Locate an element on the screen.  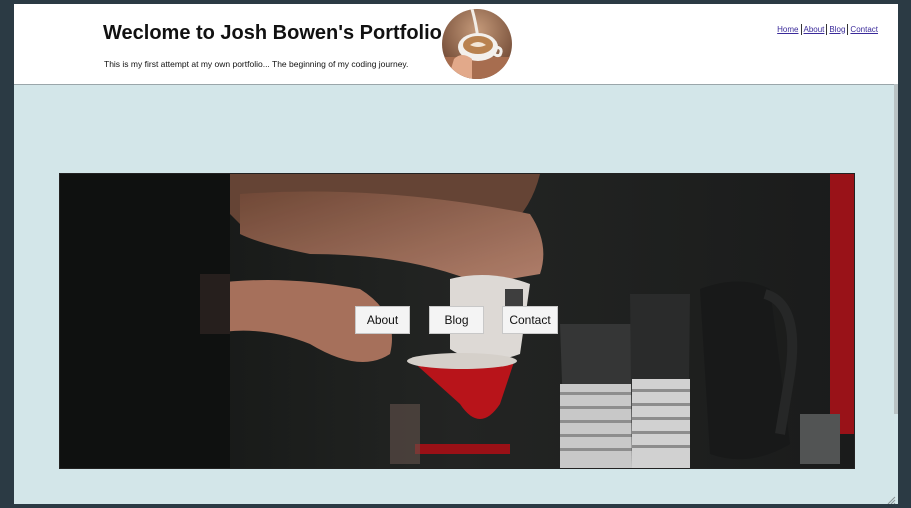
vertical-scrollbar is located at coordinates (896, 249).